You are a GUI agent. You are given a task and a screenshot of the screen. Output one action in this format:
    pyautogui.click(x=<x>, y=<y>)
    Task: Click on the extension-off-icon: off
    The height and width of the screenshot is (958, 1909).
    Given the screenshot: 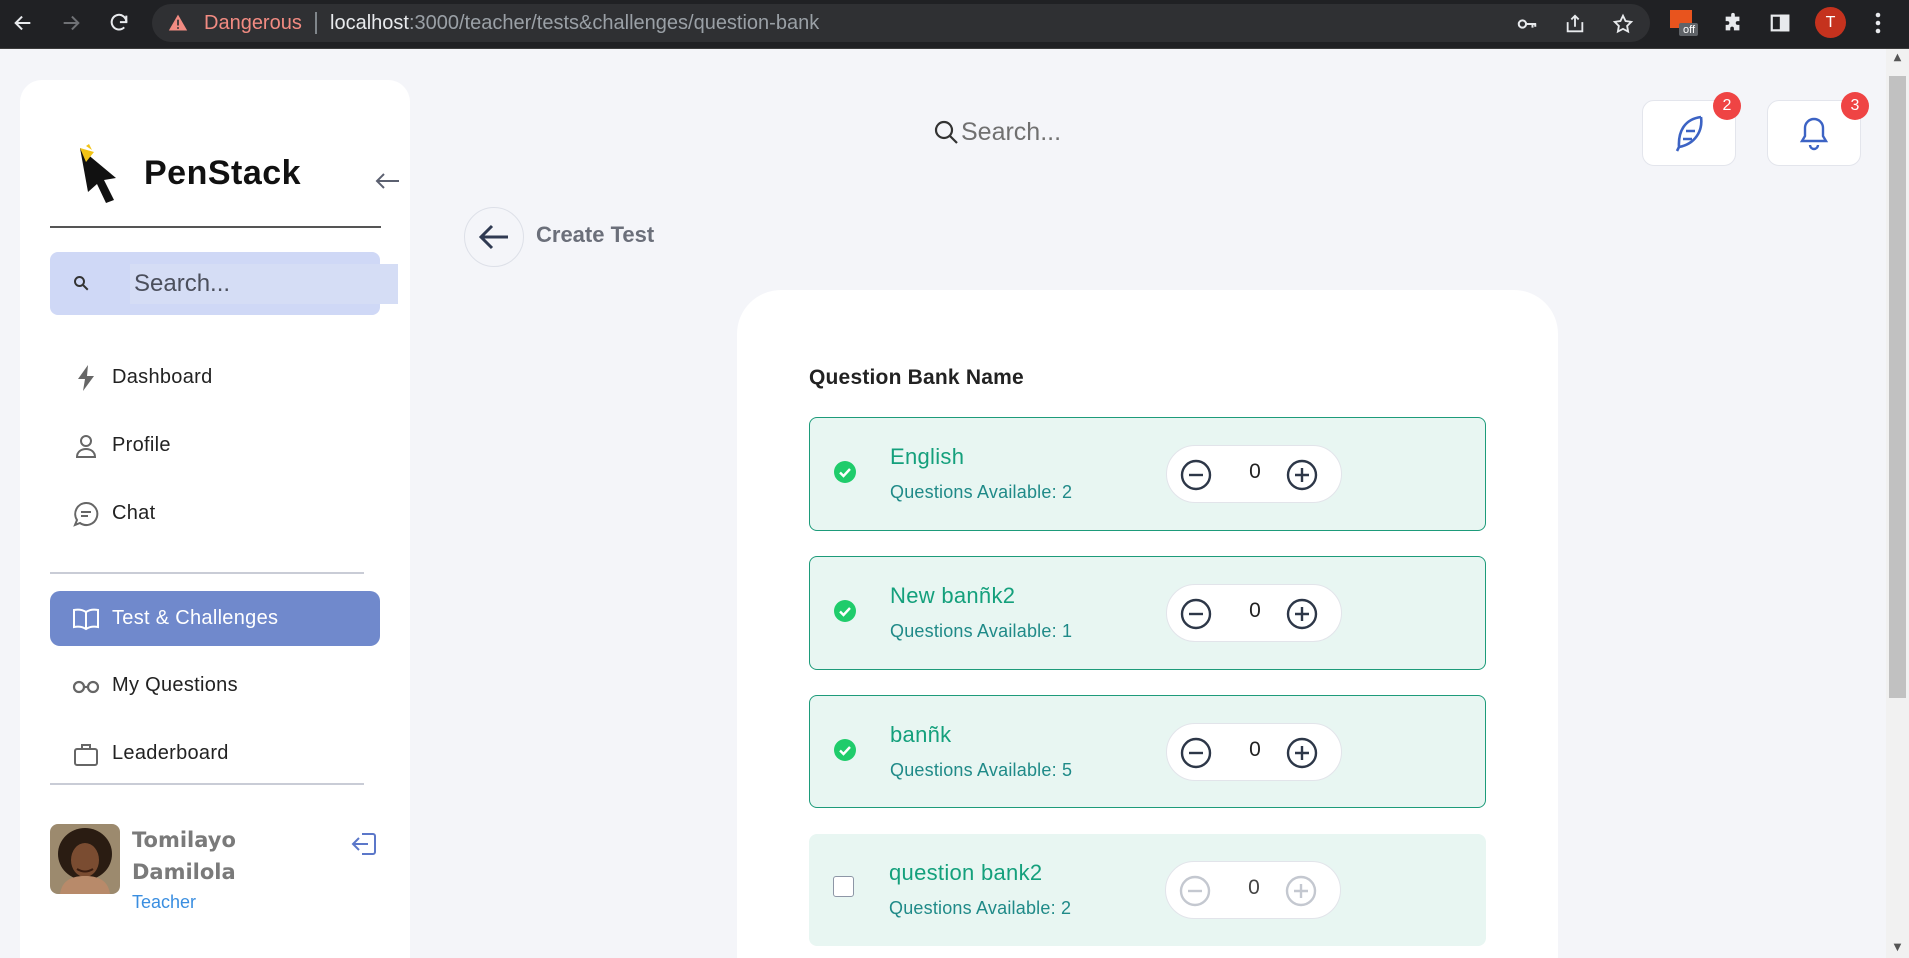 What is the action you would take?
    pyautogui.click(x=1684, y=23)
    